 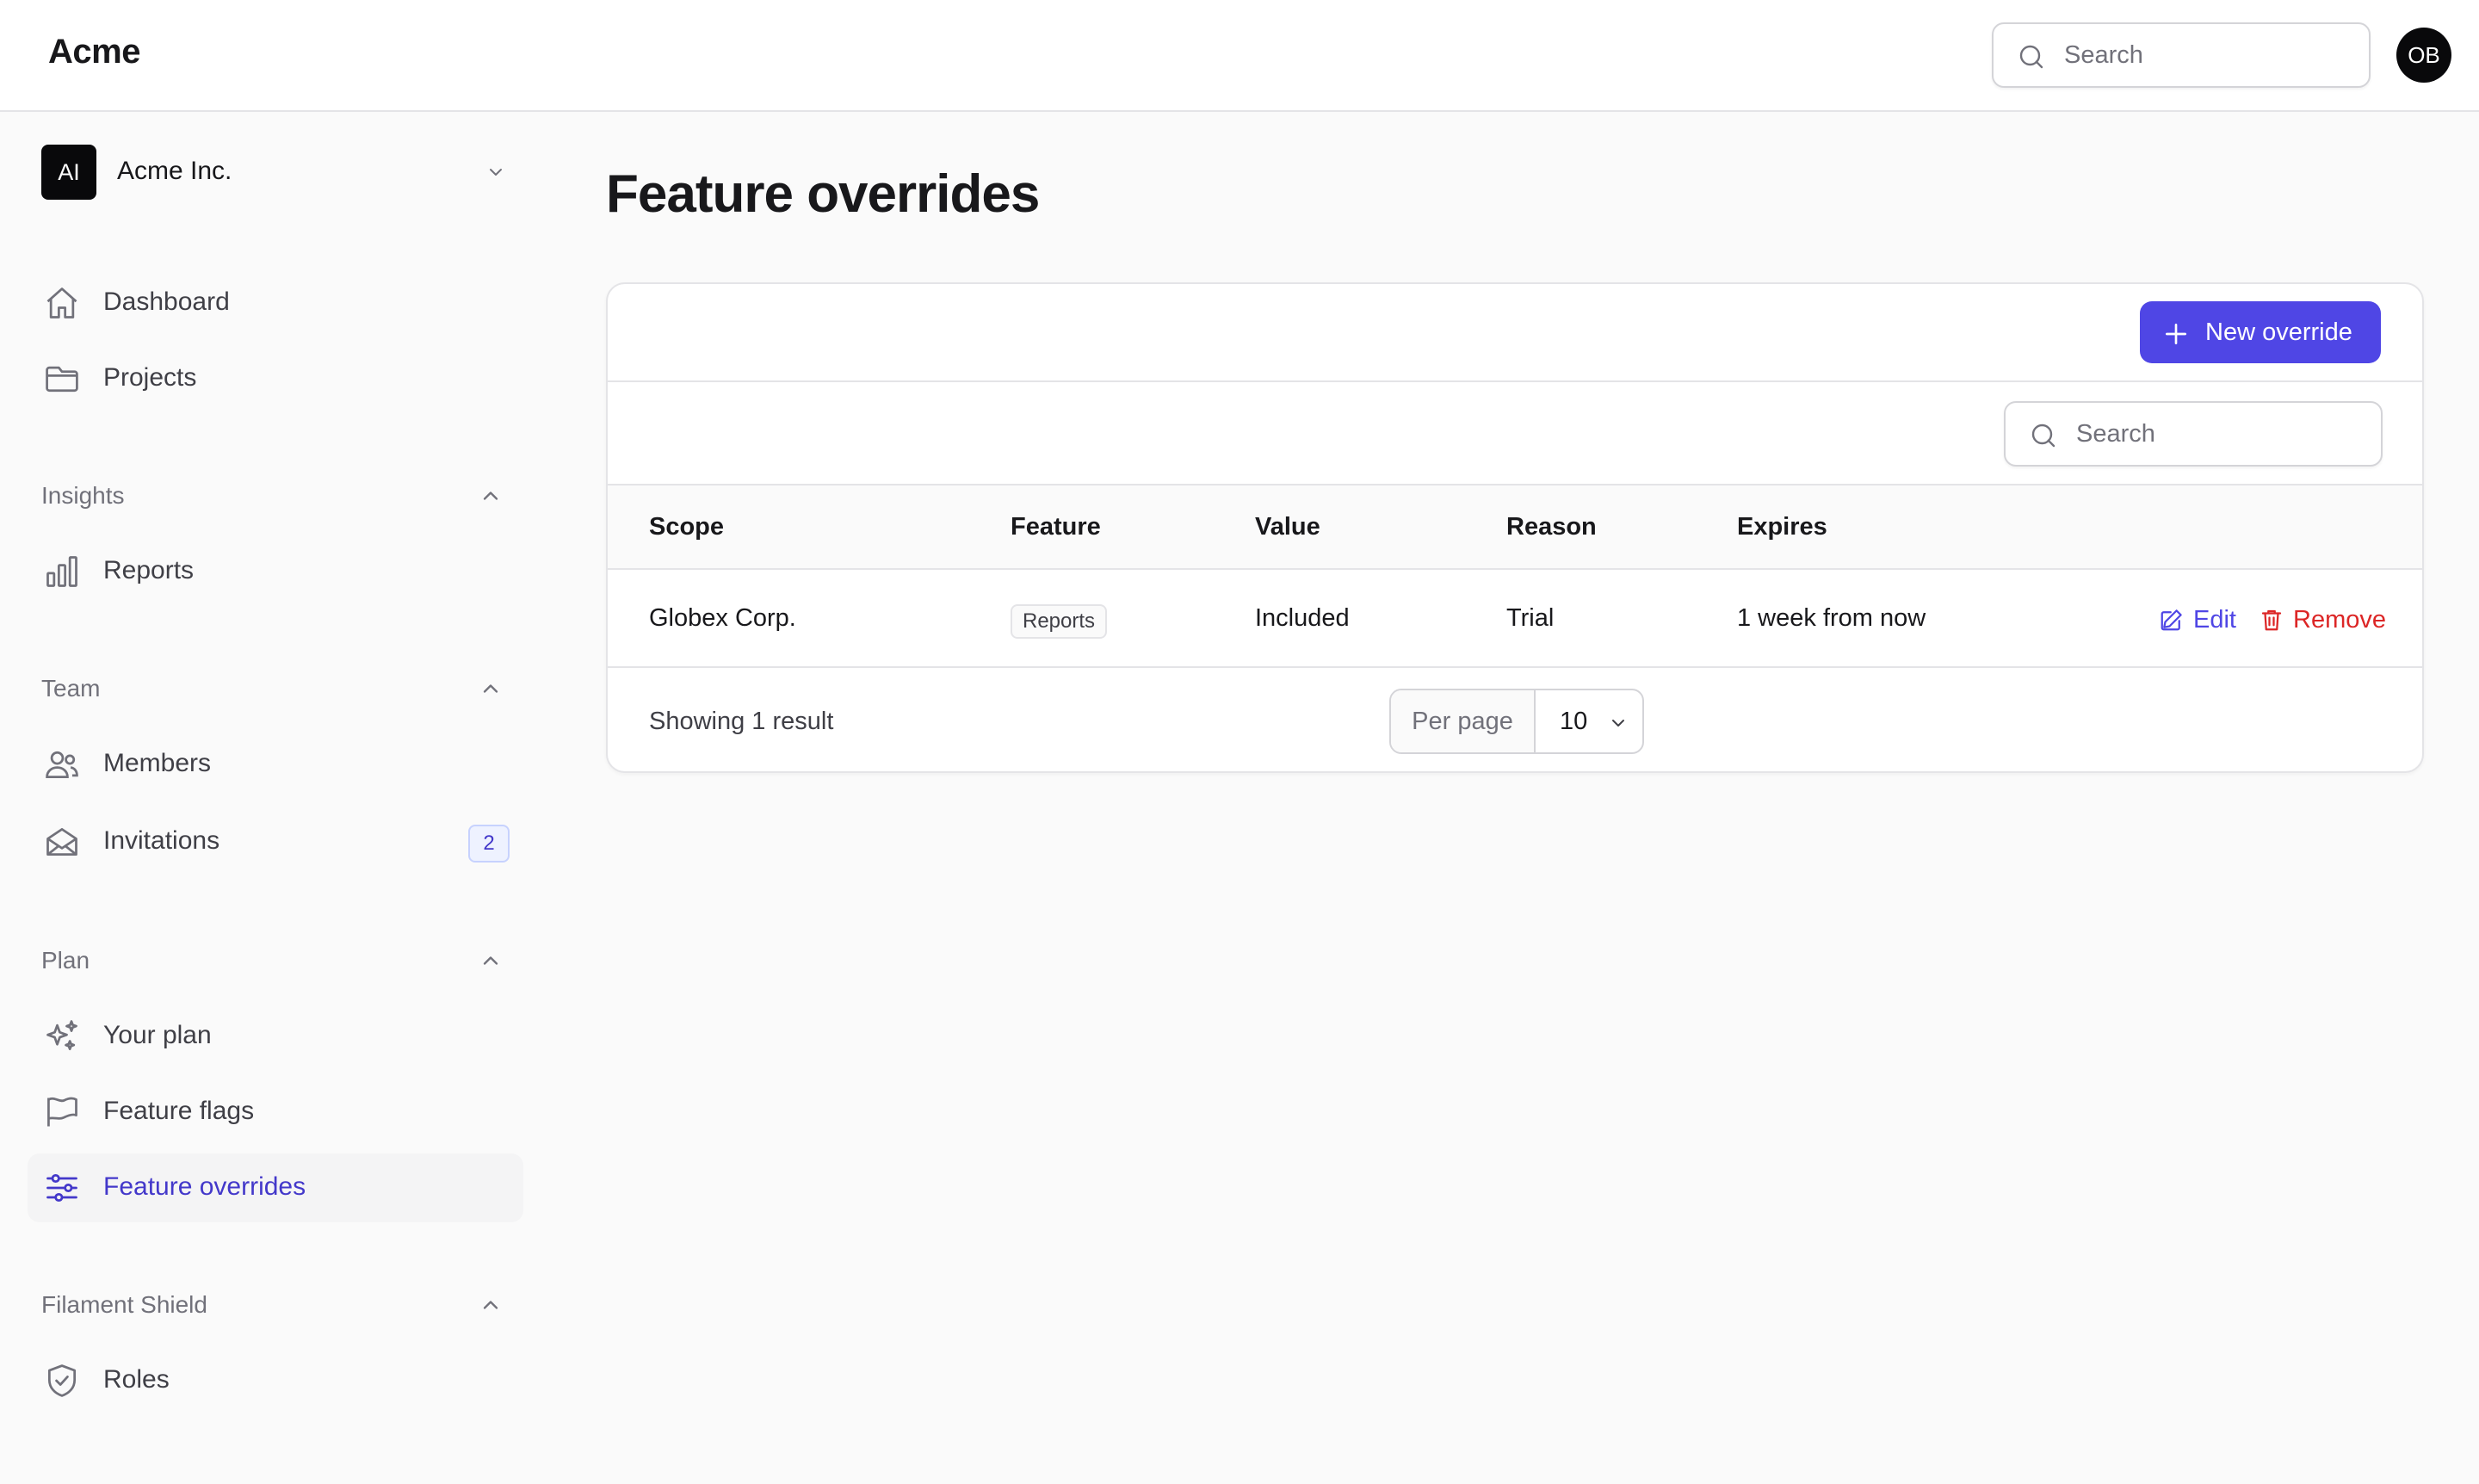 I want to click on table-footer: Showing 1 result Per page 10, so click(x=1515, y=719).